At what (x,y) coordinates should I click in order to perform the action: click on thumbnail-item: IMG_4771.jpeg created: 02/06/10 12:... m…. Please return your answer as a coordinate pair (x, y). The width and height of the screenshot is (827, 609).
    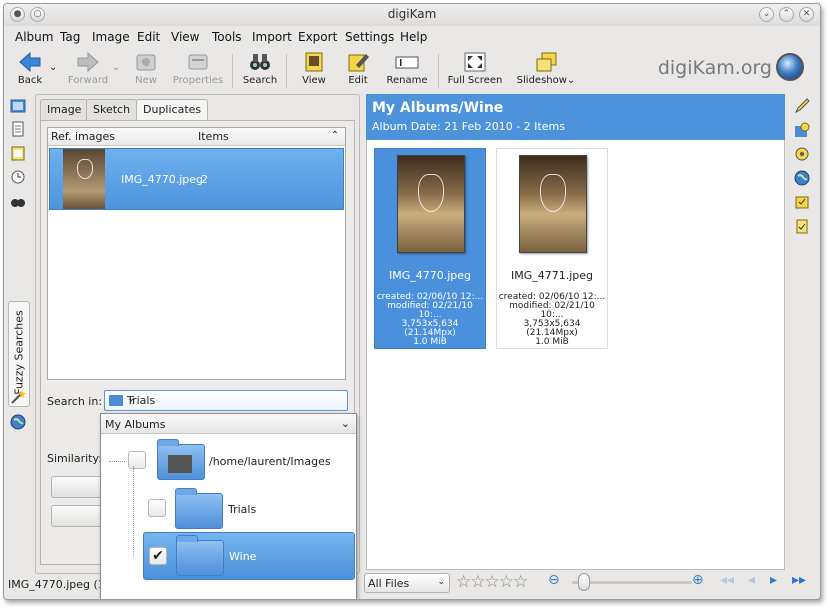
    Looking at the image, I should click on (552, 248).